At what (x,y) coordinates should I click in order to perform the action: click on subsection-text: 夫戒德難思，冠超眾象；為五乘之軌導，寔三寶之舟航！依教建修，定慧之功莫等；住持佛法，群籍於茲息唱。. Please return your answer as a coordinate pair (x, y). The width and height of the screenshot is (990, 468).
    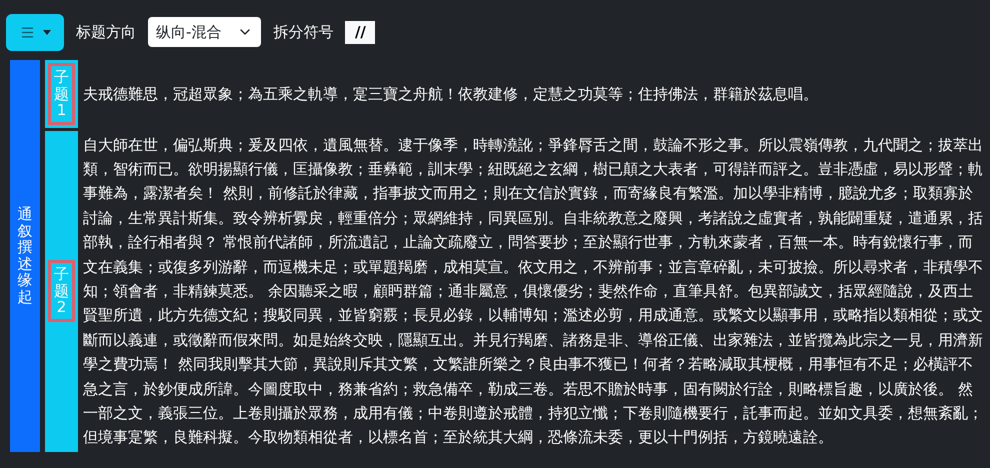
    Looking at the image, I should click on (451, 94).